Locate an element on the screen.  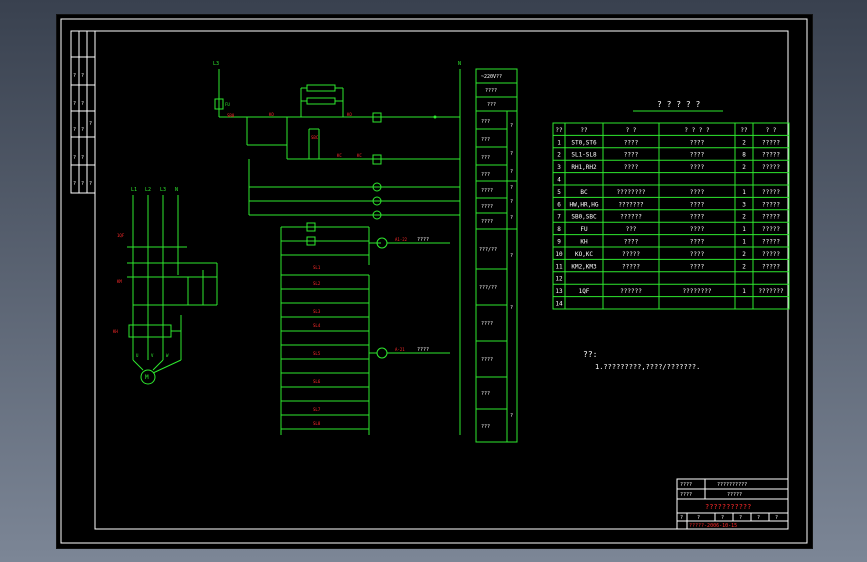
tb-label: ???? is located at coordinates (686, 495).